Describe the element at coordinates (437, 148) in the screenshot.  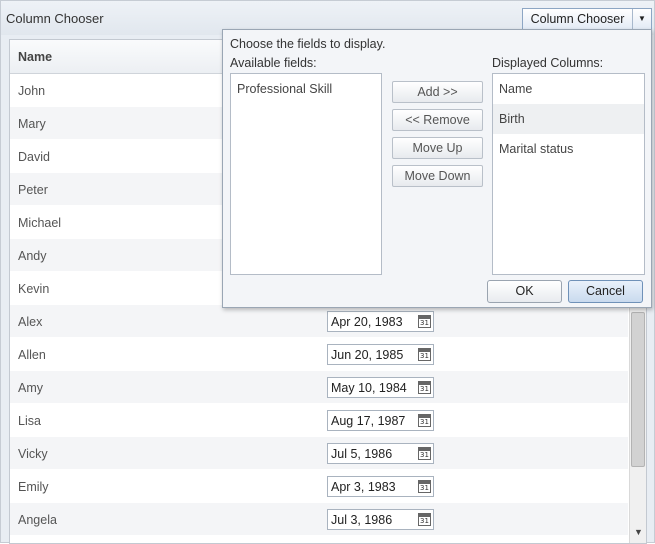
I see `move-up-button: Move Up` at that location.